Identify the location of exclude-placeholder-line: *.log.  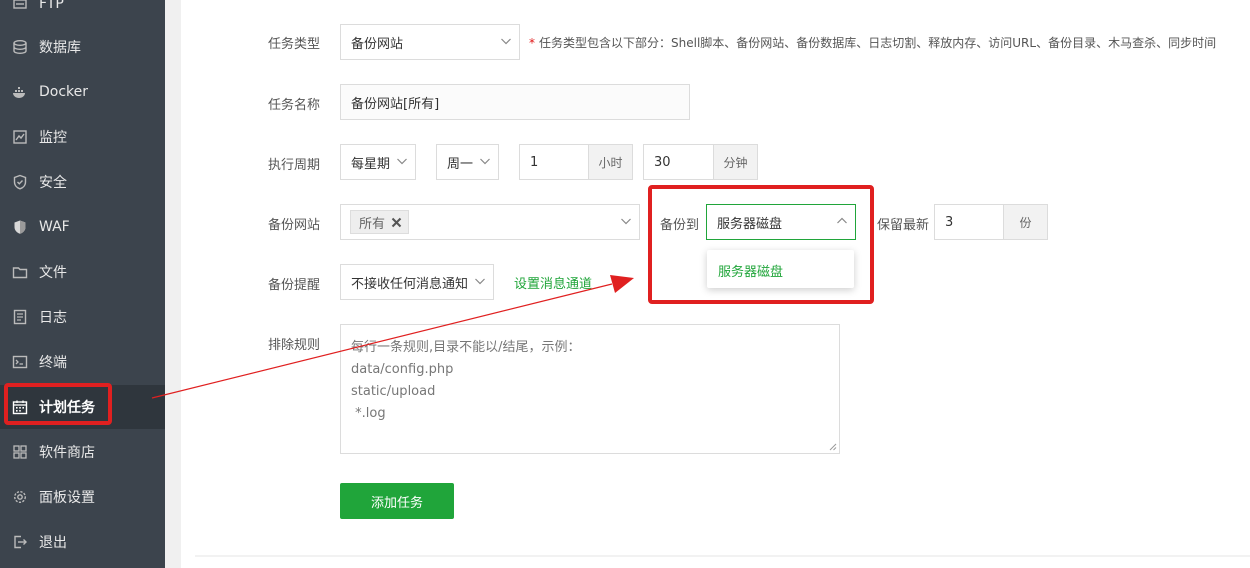
(368, 413).